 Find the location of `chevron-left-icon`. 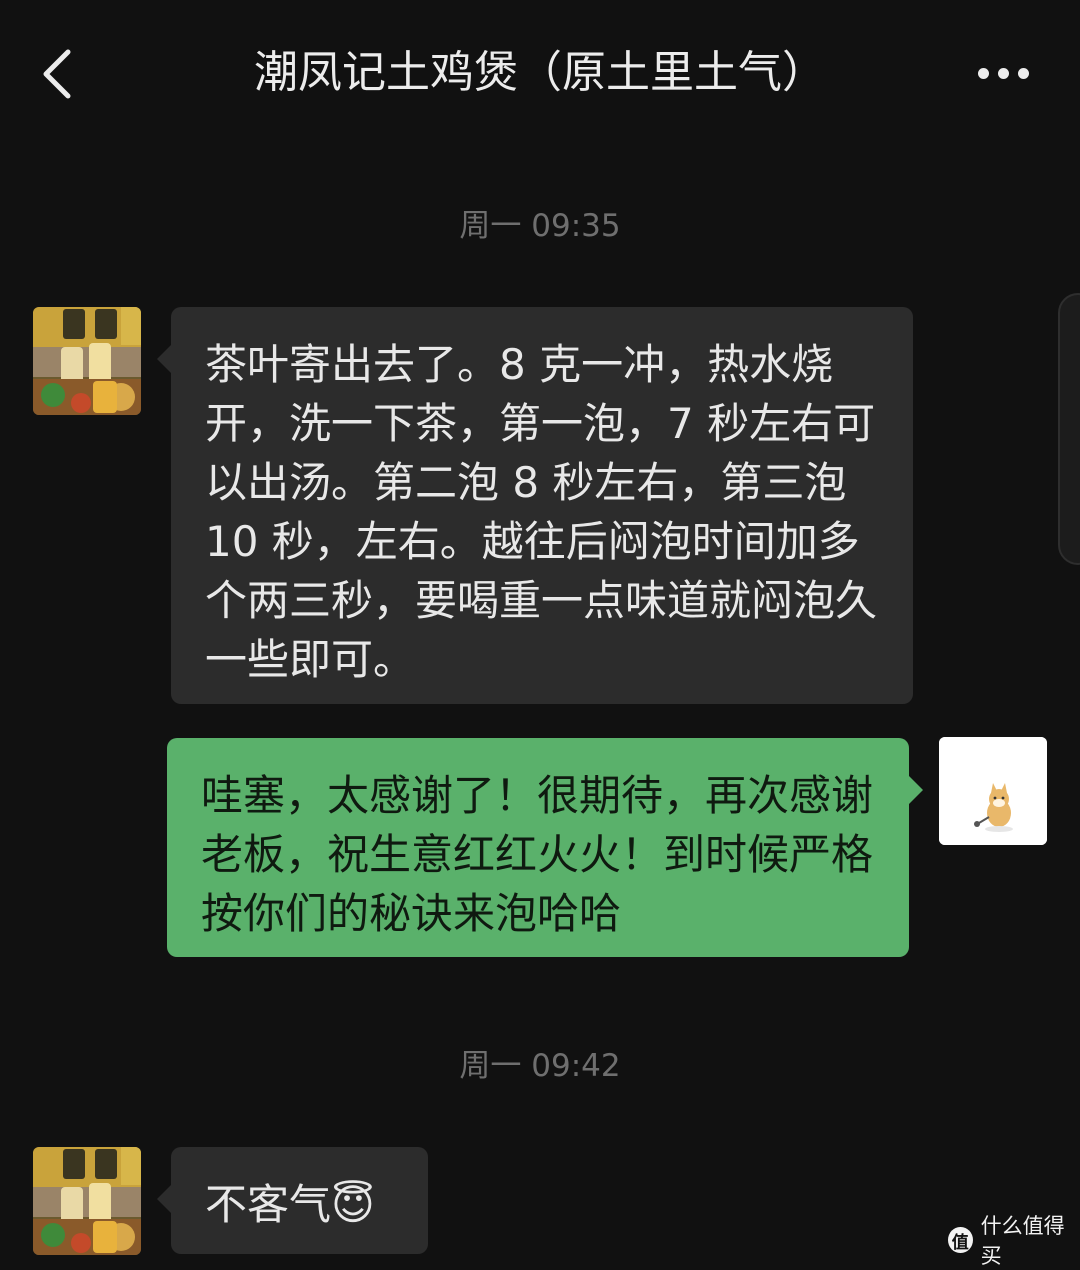

chevron-left-icon is located at coordinates (57, 74).